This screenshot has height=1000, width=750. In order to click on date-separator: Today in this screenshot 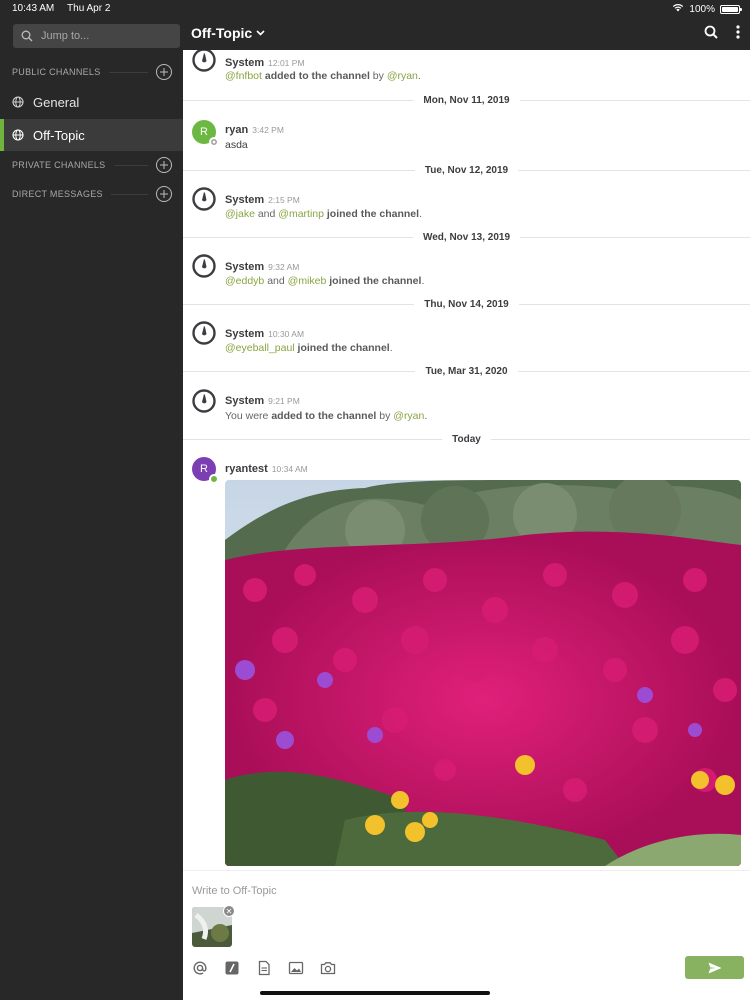, I will do `click(466, 439)`.